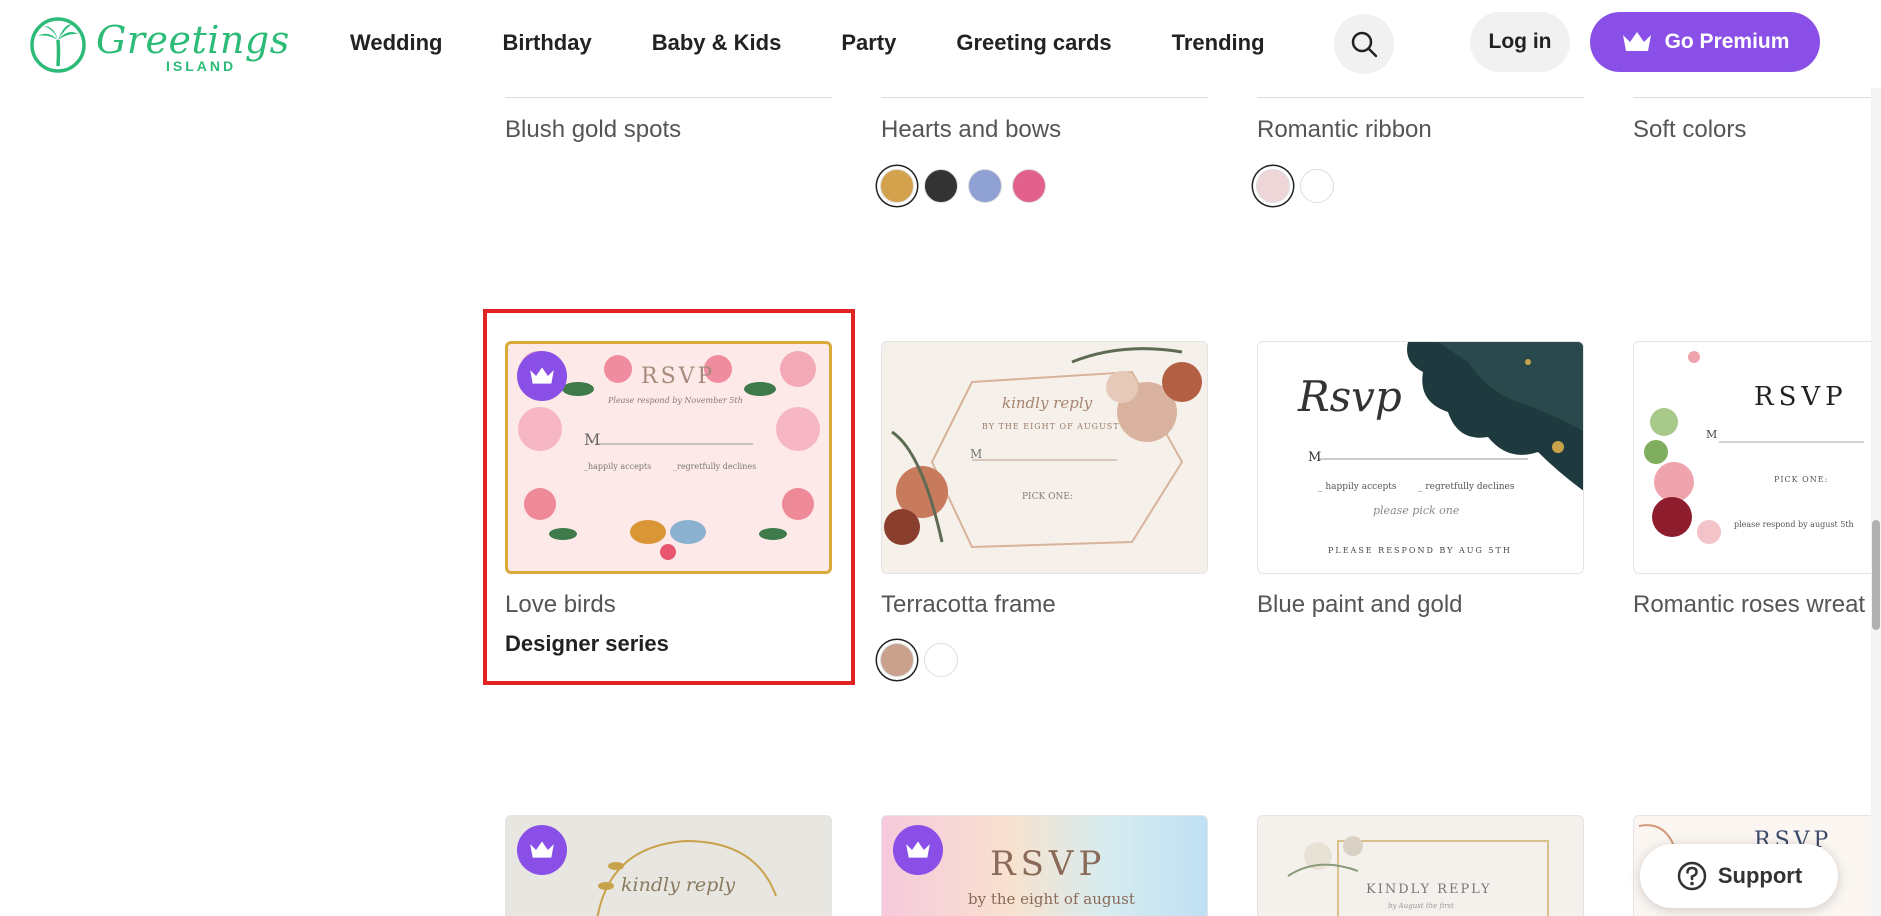 This screenshot has width=1881, height=916. What do you see at coordinates (1051, 899) in the screenshot?
I see `card-art-line: by the eight of august` at bounding box center [1051, 899].